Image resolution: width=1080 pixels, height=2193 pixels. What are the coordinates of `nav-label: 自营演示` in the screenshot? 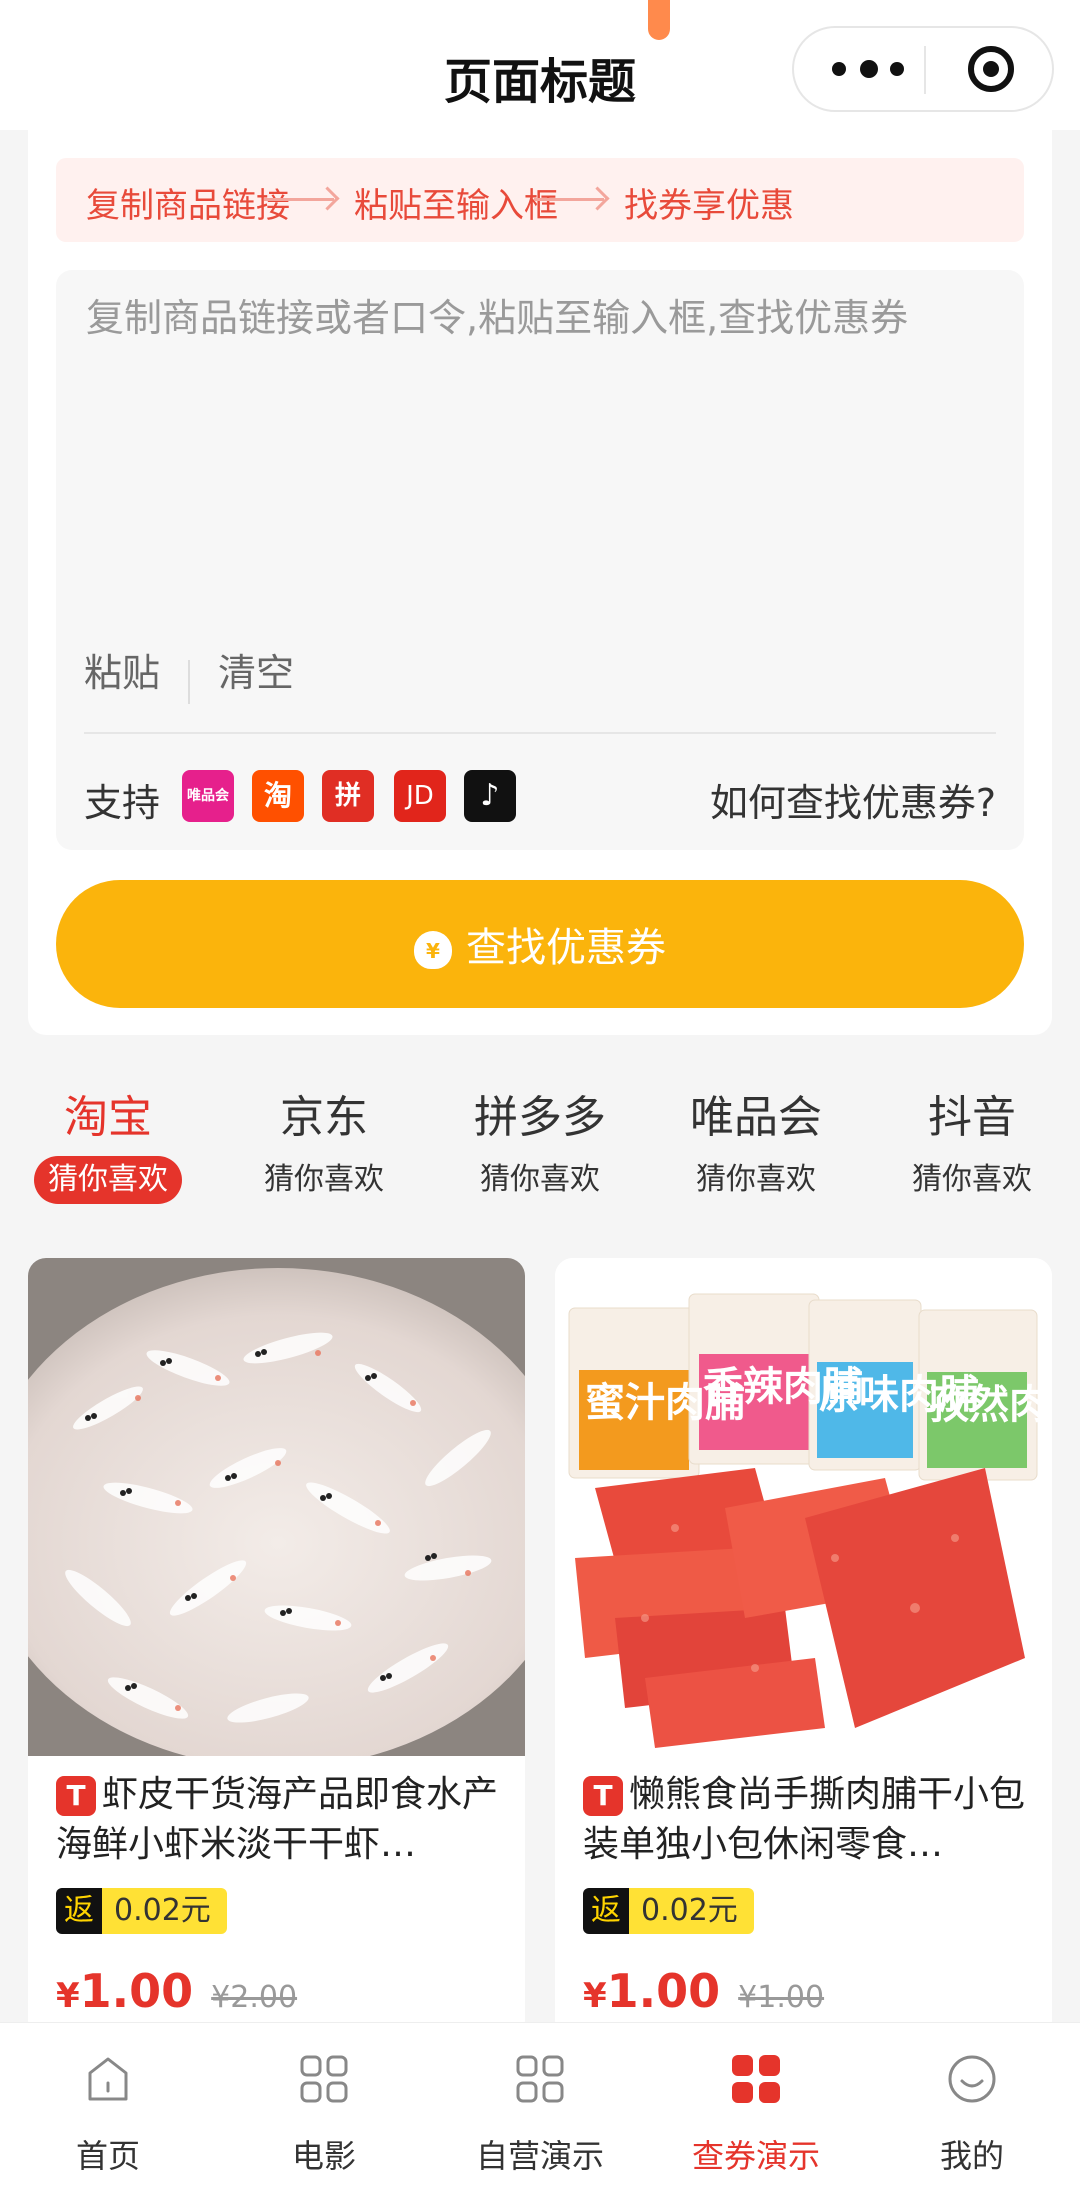 It's located at (539, 2156).